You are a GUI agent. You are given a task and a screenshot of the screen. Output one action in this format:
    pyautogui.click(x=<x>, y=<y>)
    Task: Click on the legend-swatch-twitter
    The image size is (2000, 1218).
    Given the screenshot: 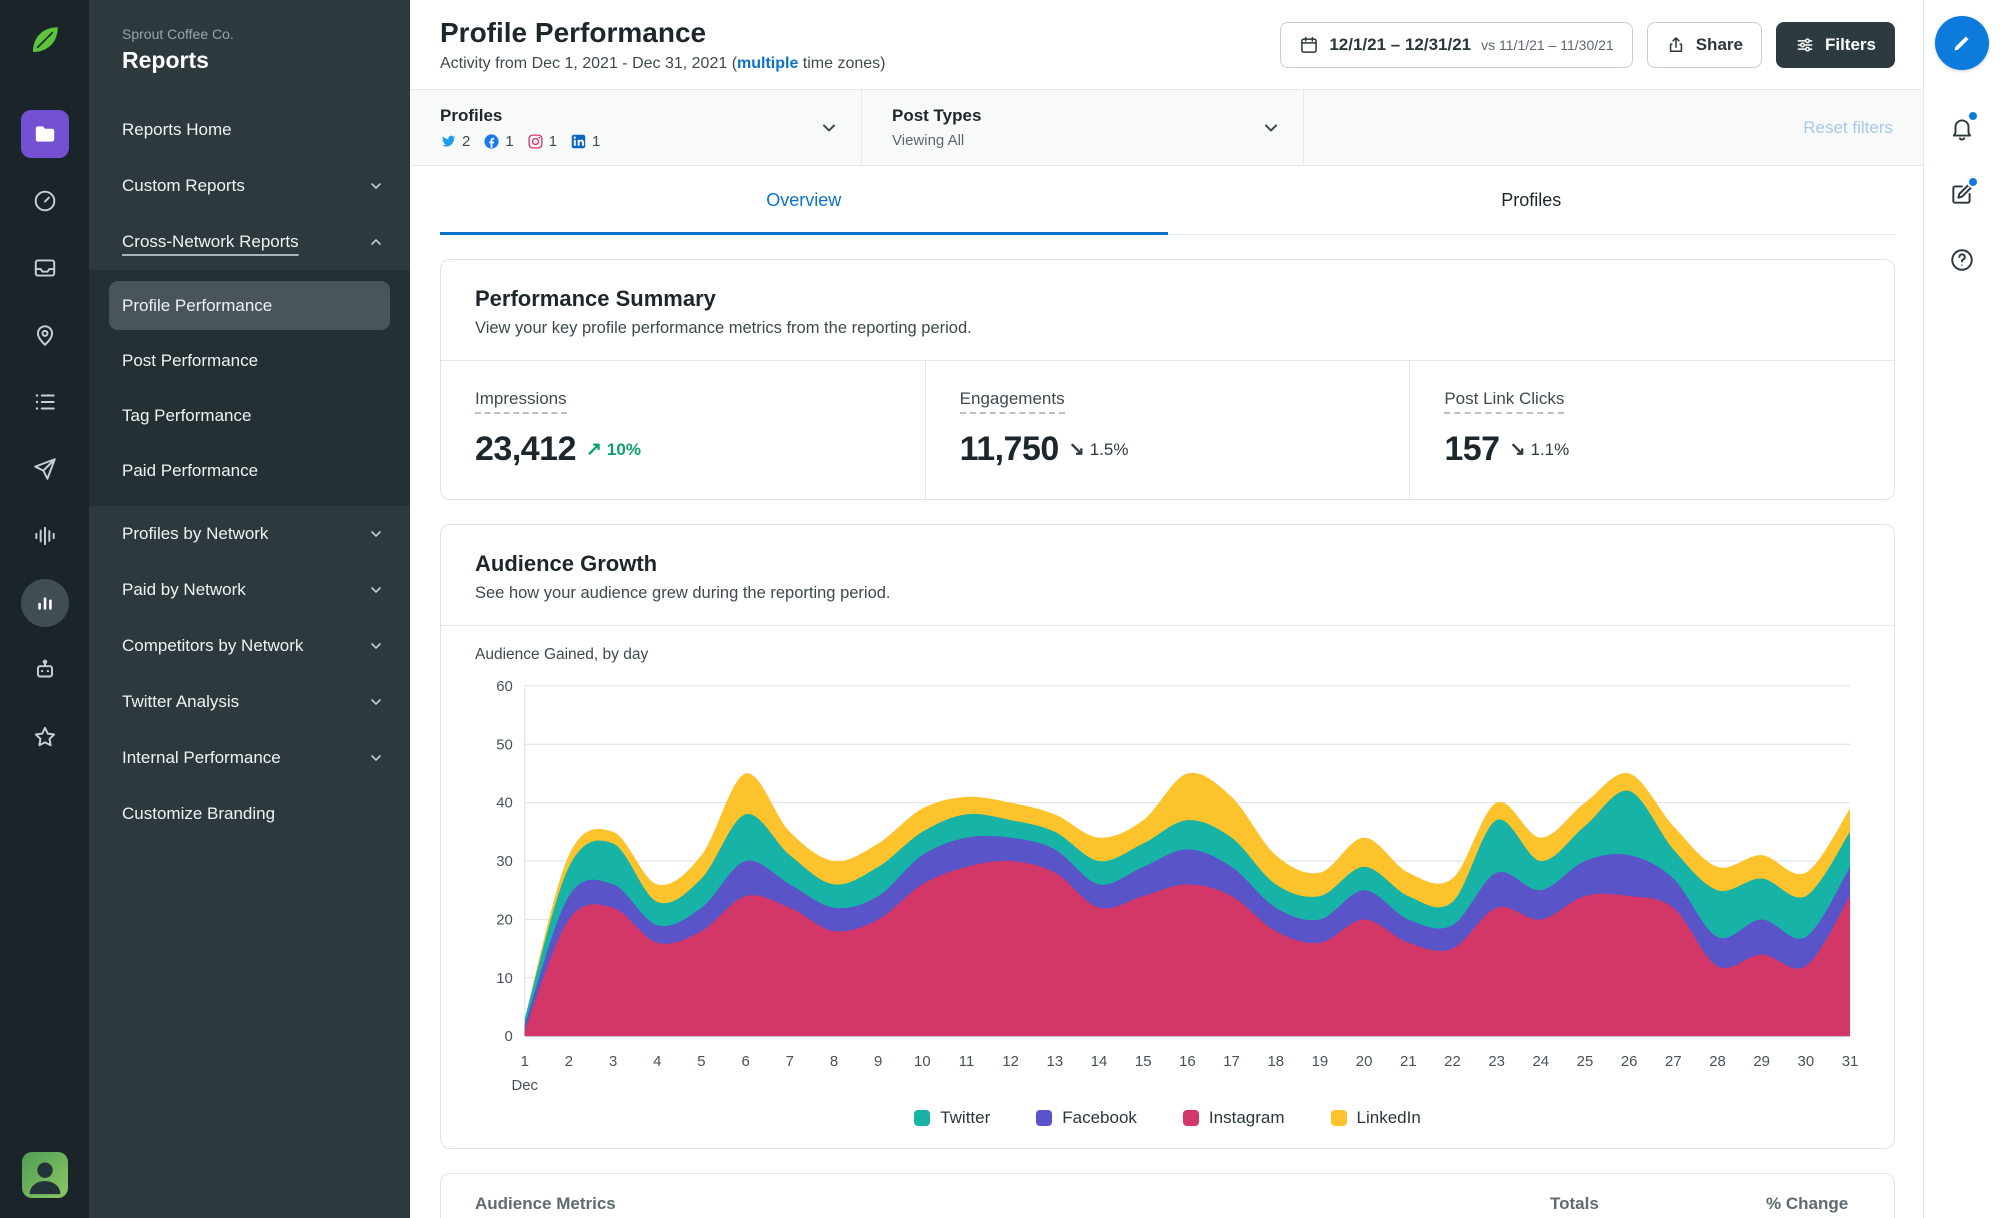 What is the action you would take?
    pyautogui.click(x=922, y=1117)
    